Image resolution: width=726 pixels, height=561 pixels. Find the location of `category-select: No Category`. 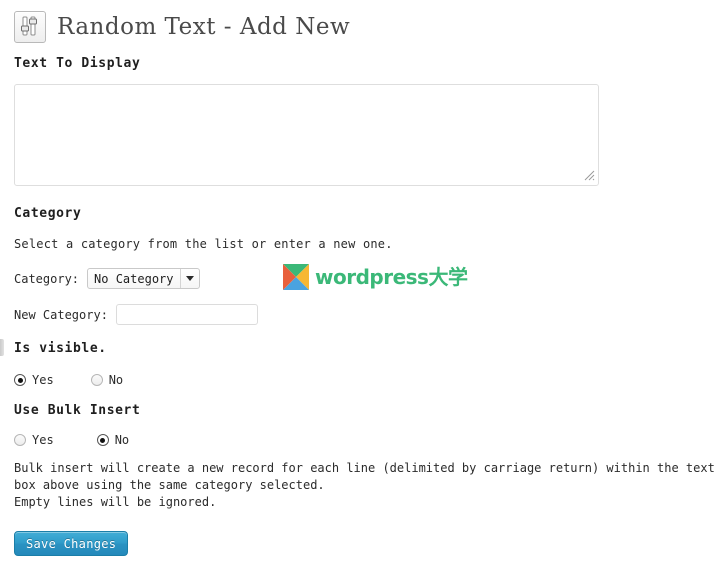

category-select: No Category is located at coordinates (143, 278).